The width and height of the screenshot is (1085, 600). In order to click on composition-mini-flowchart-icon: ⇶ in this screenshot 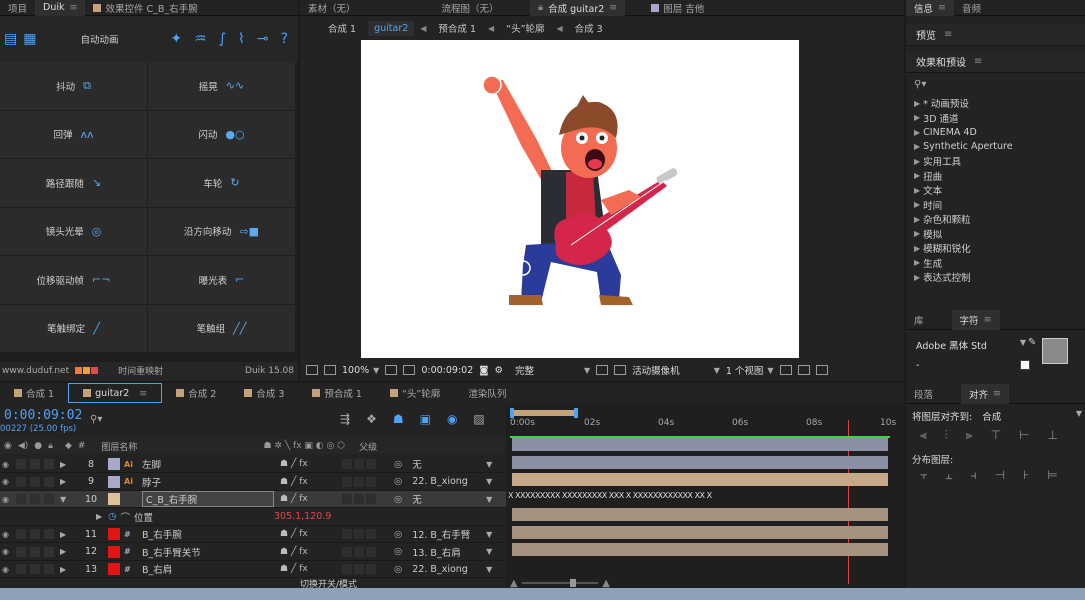, I will do `click(345, 419)`.